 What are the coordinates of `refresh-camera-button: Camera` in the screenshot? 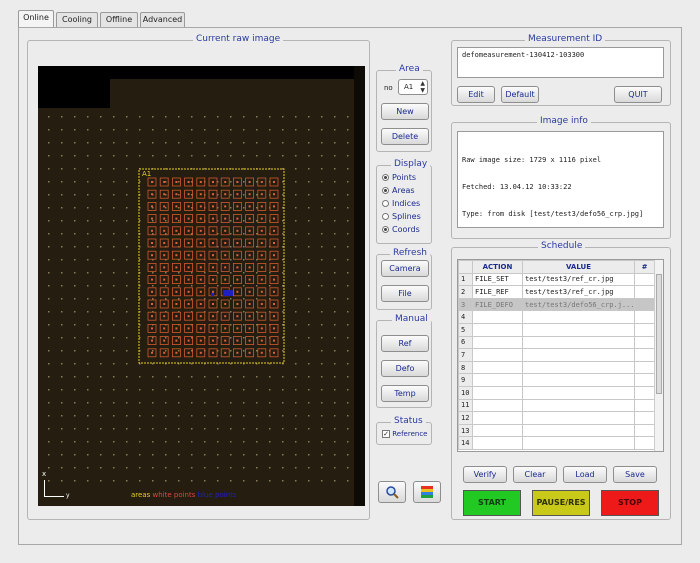 It's located at (405, 268).